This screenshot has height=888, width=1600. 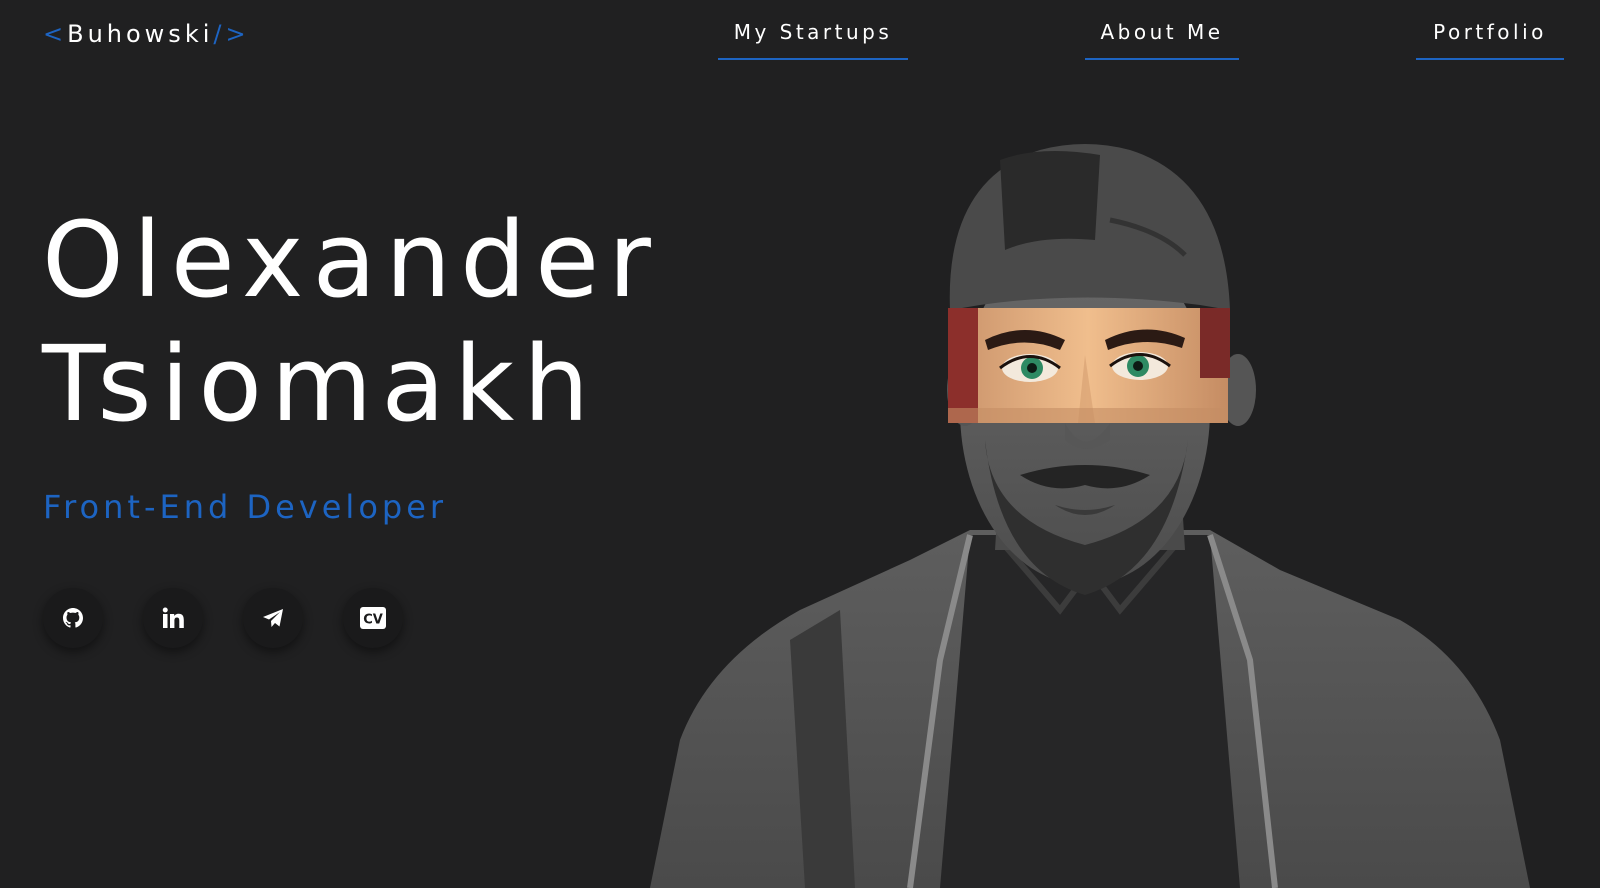 What do you see at coordinates (351, 260) in the screenshot?
I see `hero-first-name: Olexander` at bounding box center [351, 260].